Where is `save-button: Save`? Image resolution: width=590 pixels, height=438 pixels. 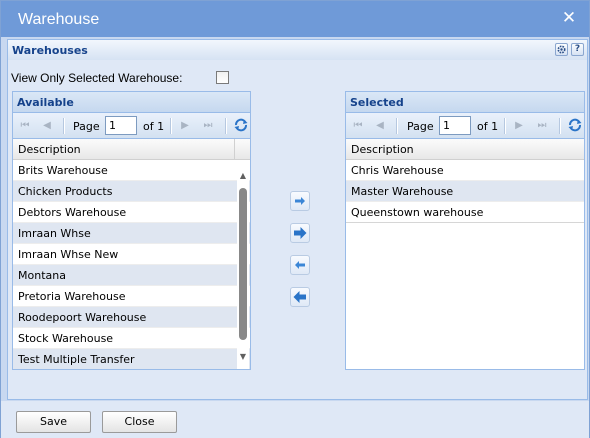
save-button: Save is located at coordinates (53, 422).